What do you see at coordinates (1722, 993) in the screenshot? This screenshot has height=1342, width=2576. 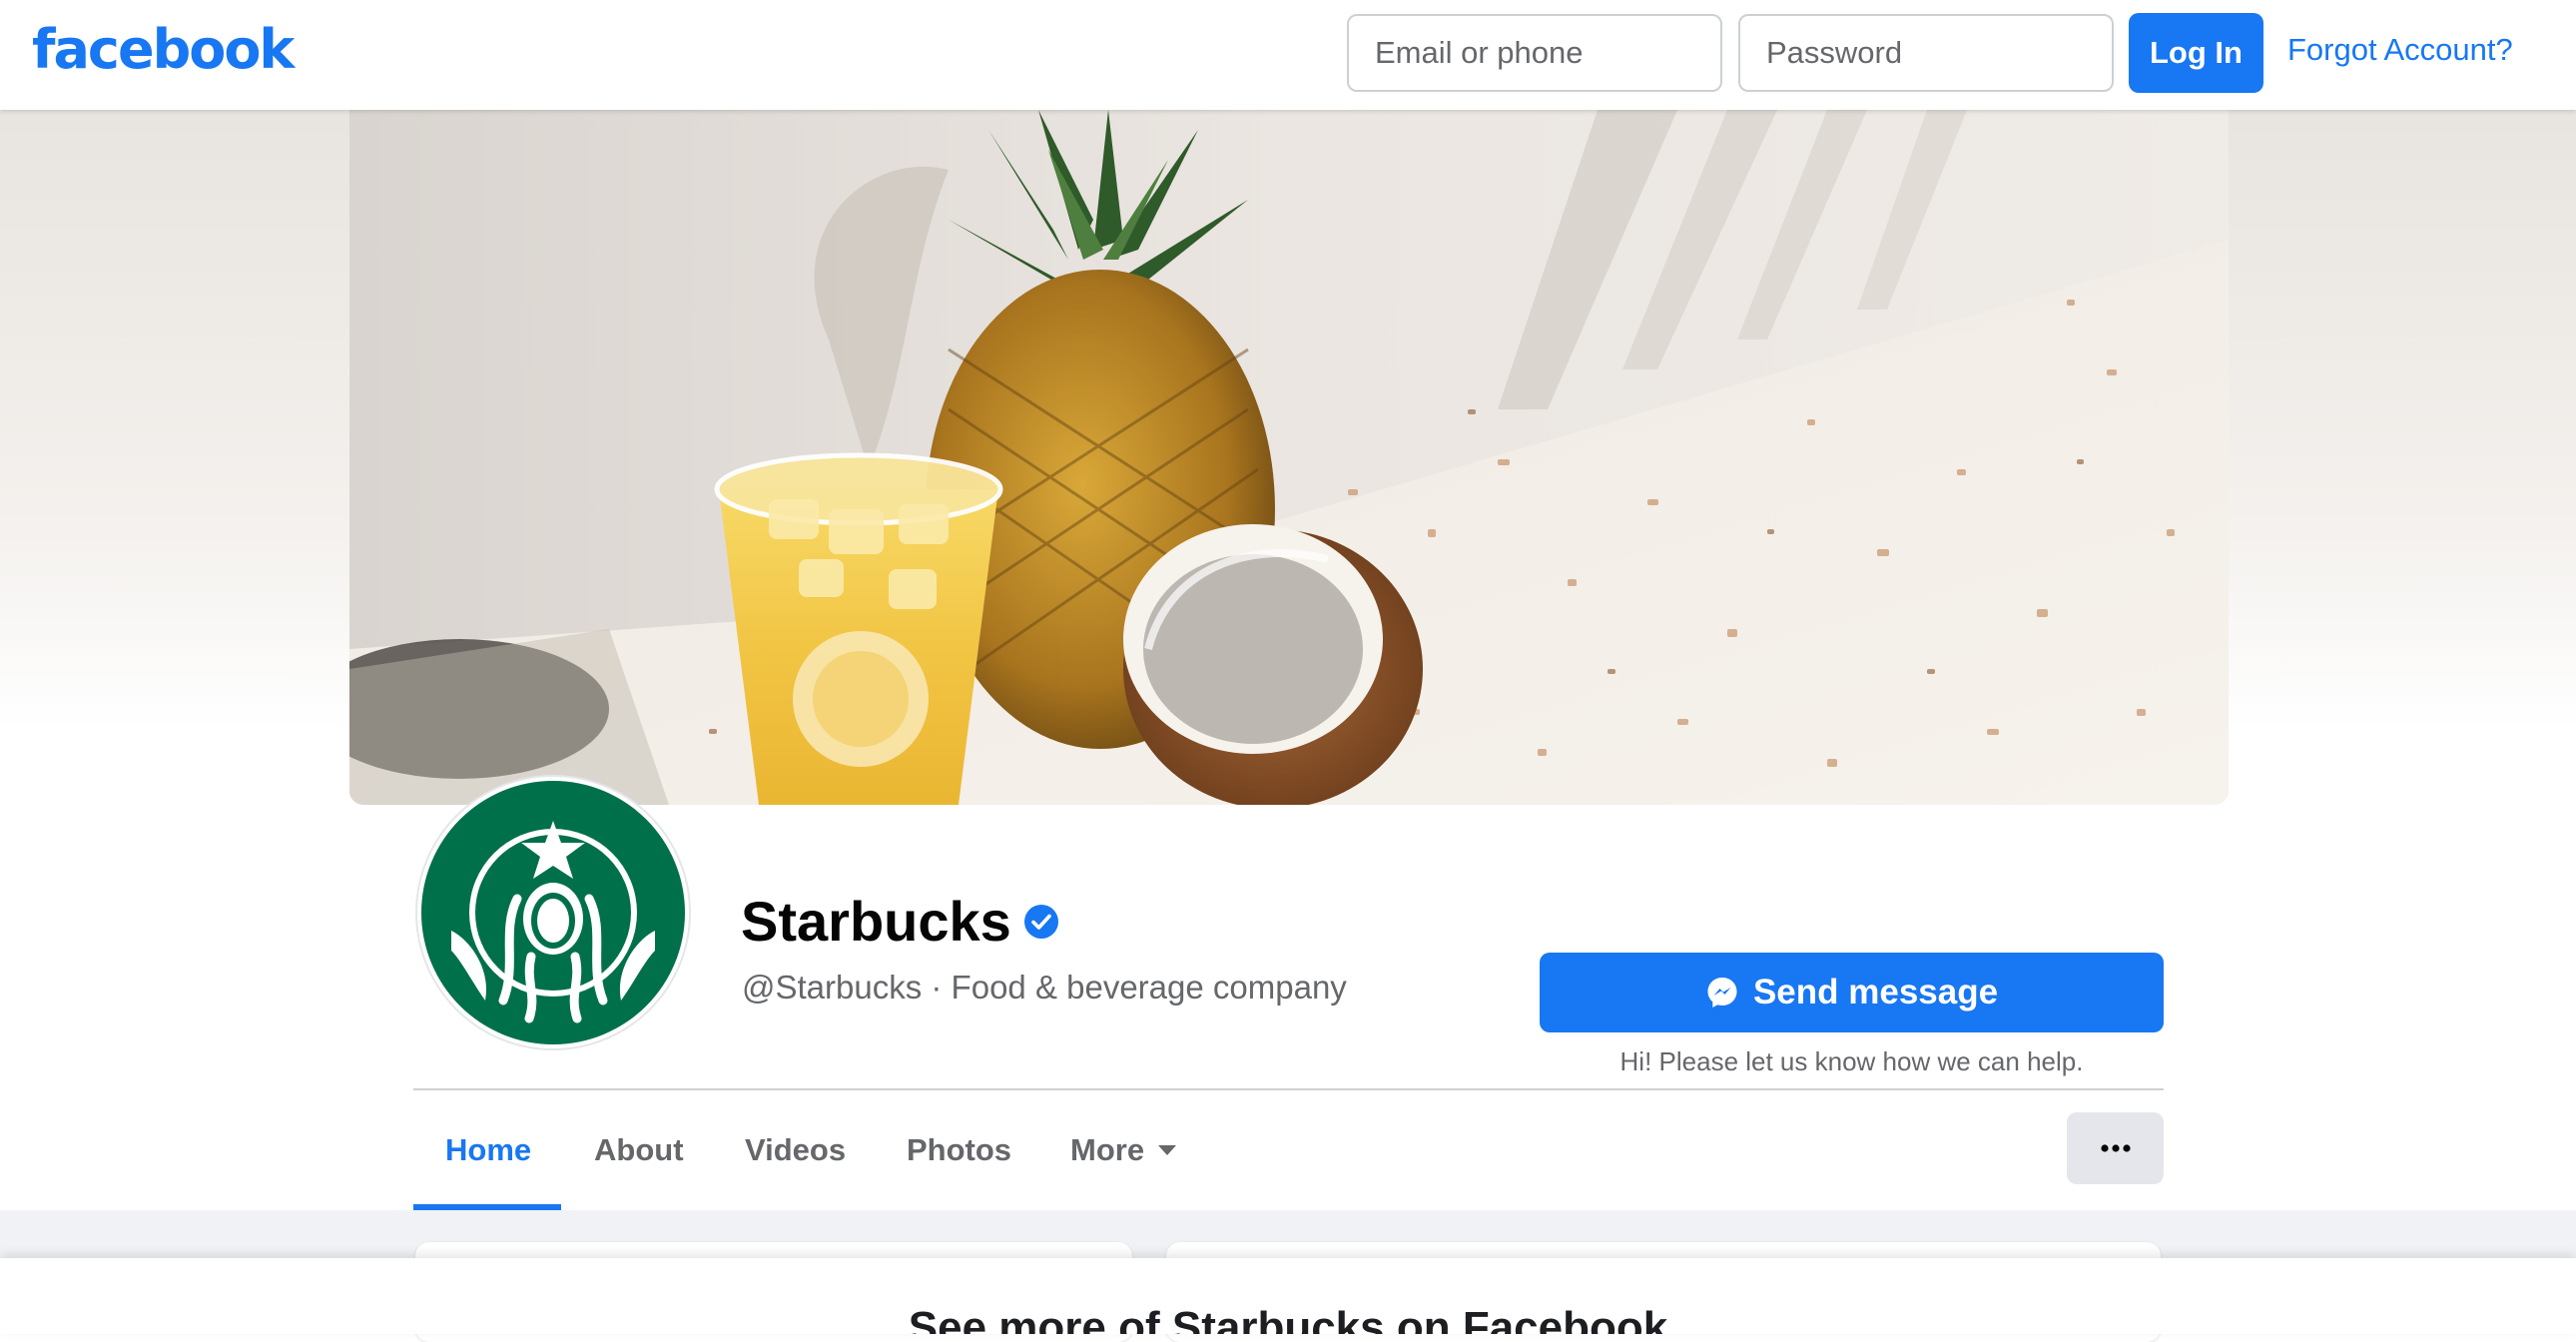 I see `messenger-icon` at bounding box center [1722, 993].